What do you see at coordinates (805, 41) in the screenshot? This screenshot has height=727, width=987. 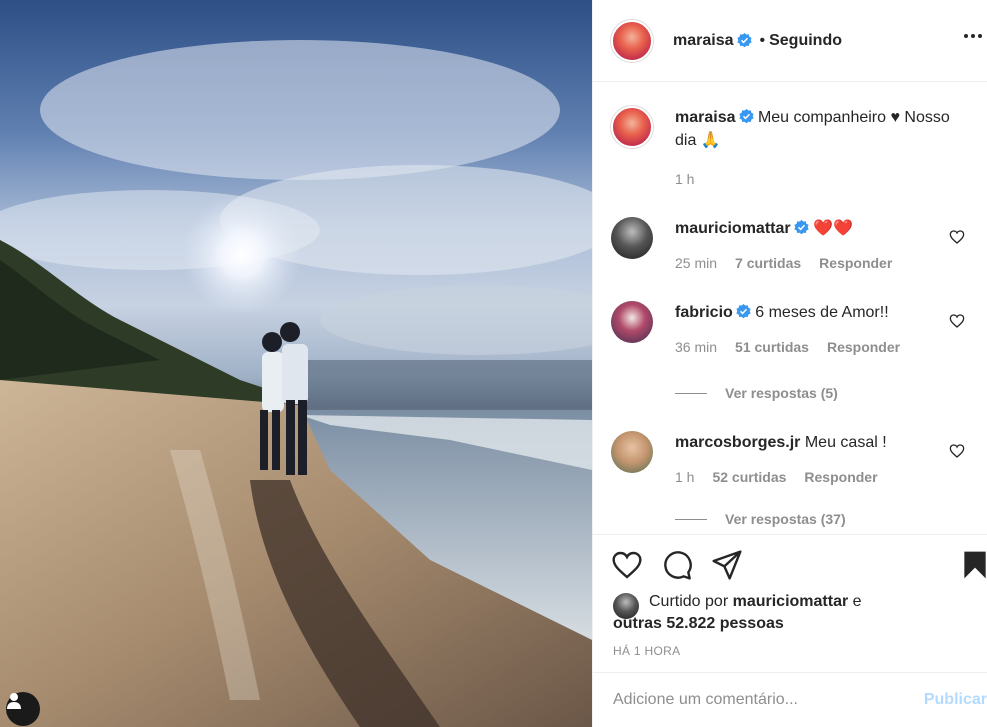 I see `follow-status-button: Seguindo` at bounding box center [805, 41].